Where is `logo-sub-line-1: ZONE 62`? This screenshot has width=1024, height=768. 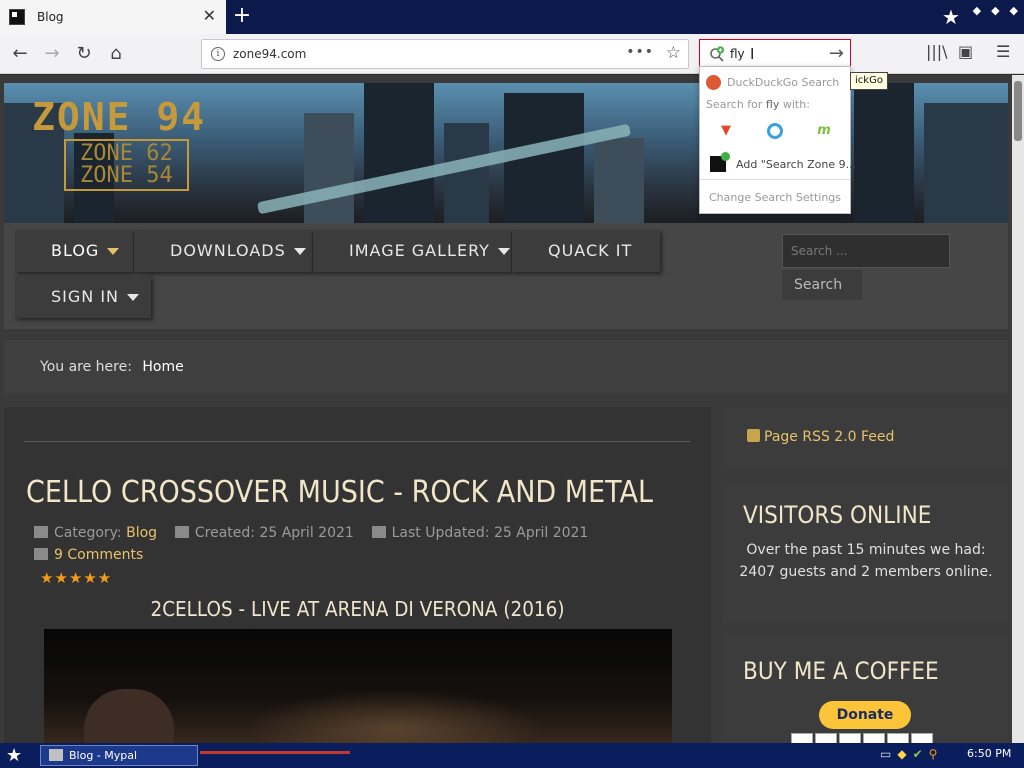 logo-sub-line-1: ZONE 62 is located at coordinates (126, 153).